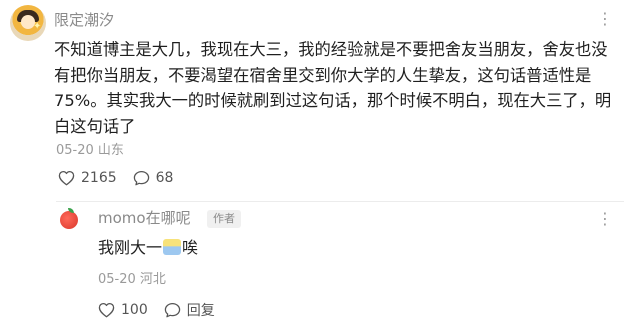 The image size is (624, 336). Describe the element at coordinates (340, 201) in the screenshot. I see `reply-divider` at that location.